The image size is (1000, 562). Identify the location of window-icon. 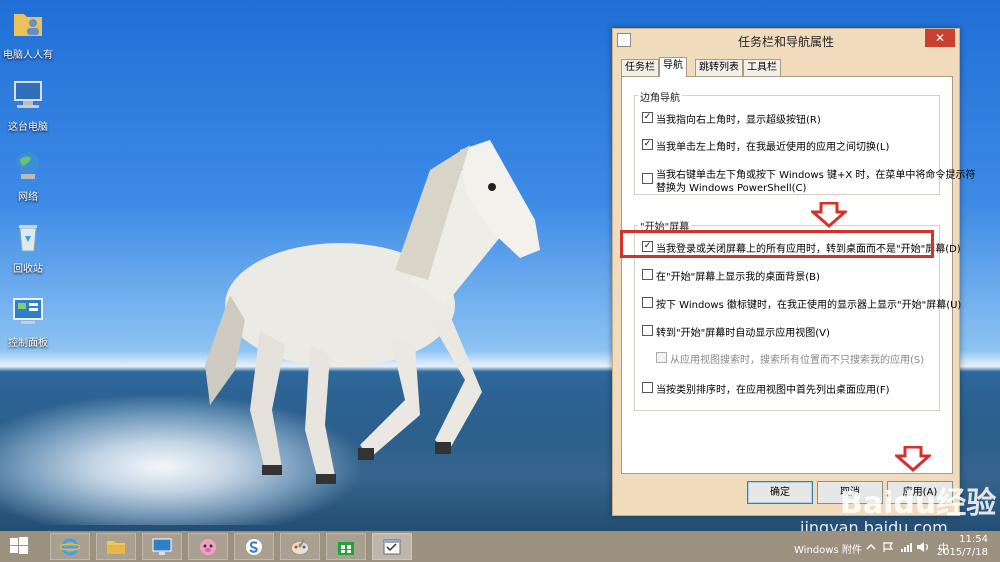
(392, 547).